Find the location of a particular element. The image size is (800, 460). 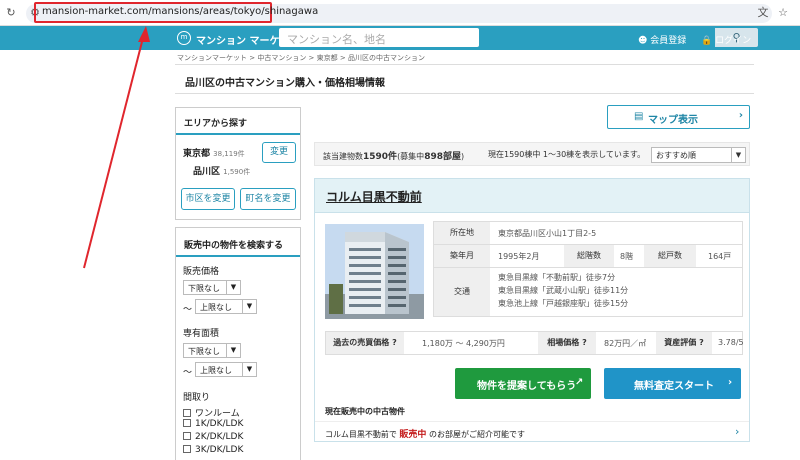

asset-rating-value: 3.78/5 is located at coordinates (731, 342).